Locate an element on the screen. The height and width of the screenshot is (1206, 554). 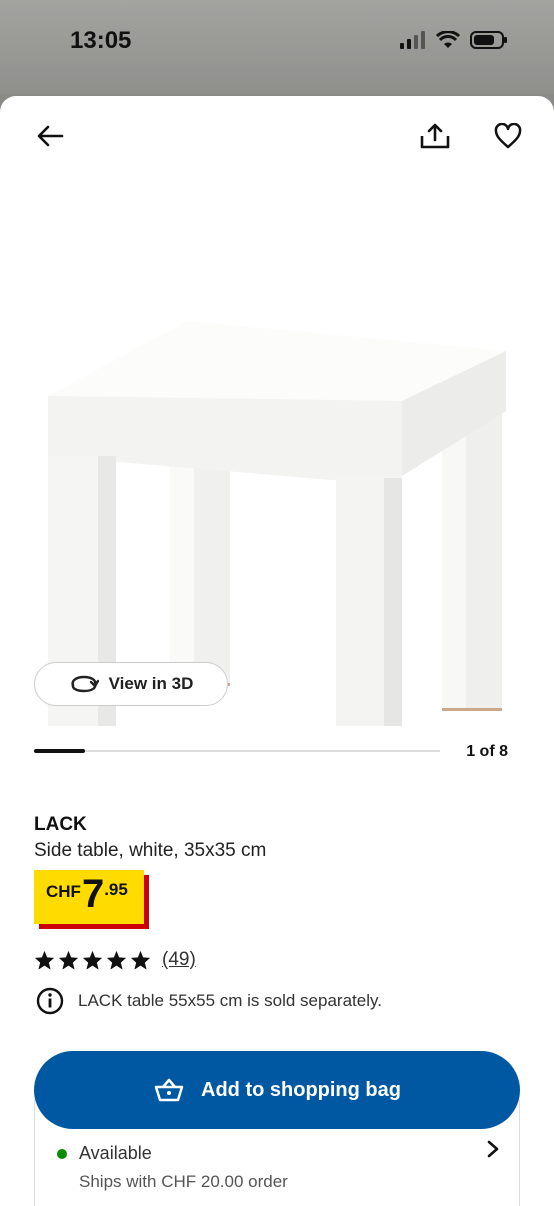
available-dot-icon is located at coordinates (62, 1153).